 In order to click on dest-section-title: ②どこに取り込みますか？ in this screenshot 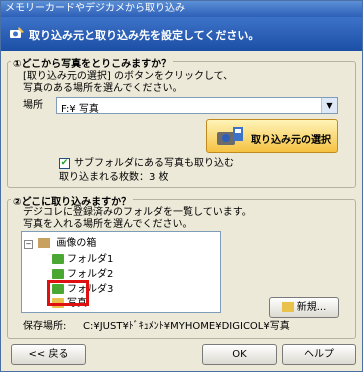, I will do `click(72, 200)`.